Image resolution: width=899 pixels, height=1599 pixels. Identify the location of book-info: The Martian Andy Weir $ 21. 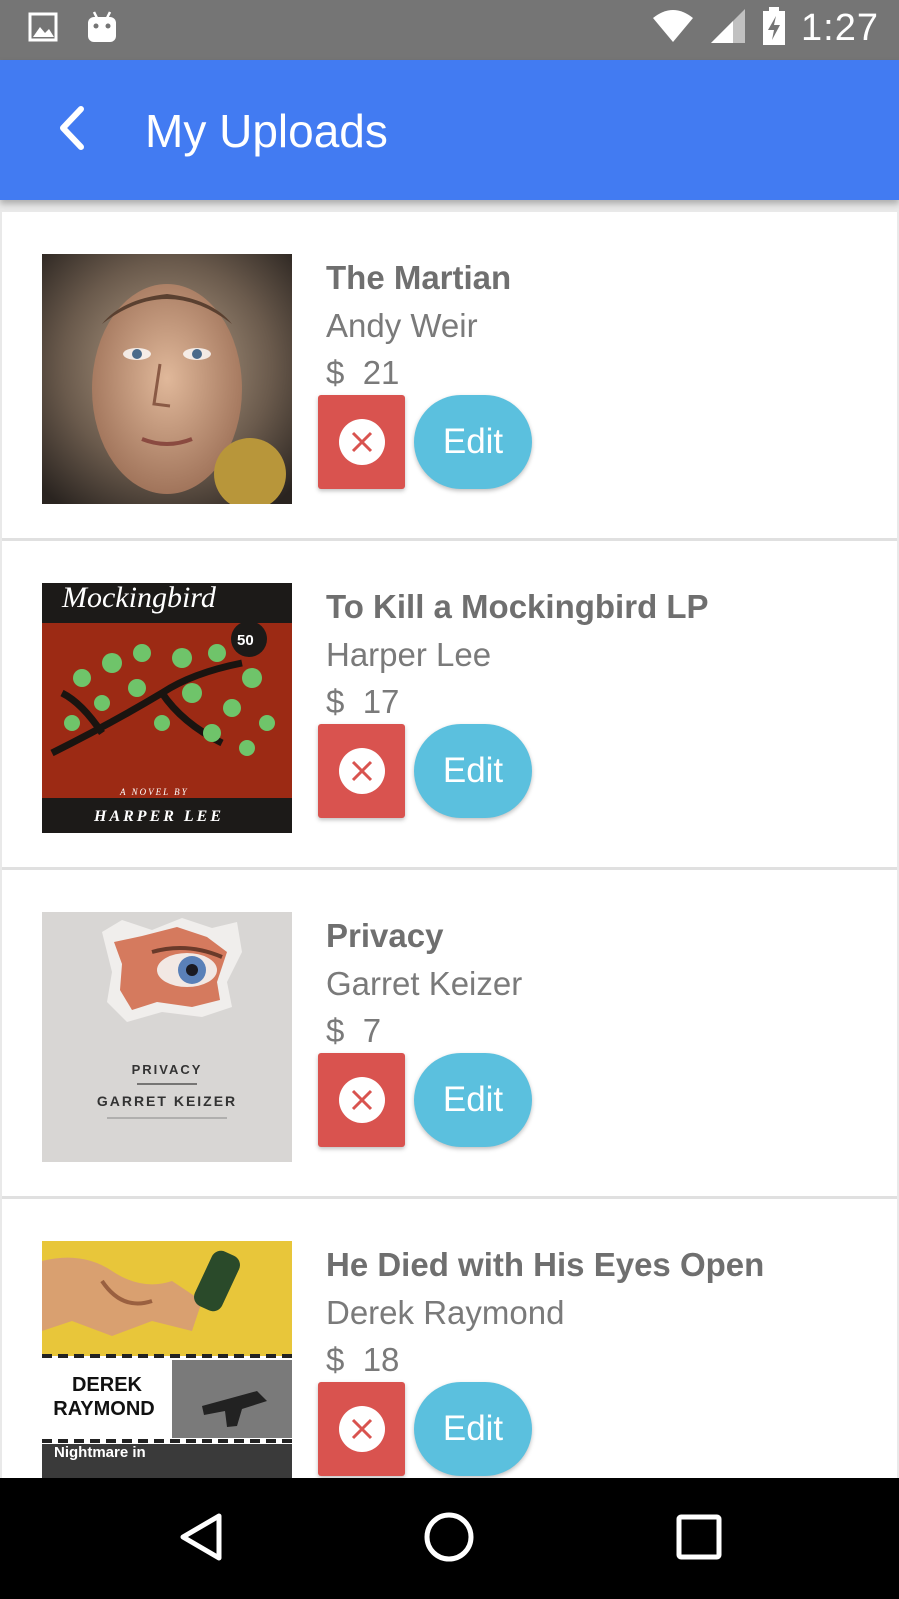
(418, 325).